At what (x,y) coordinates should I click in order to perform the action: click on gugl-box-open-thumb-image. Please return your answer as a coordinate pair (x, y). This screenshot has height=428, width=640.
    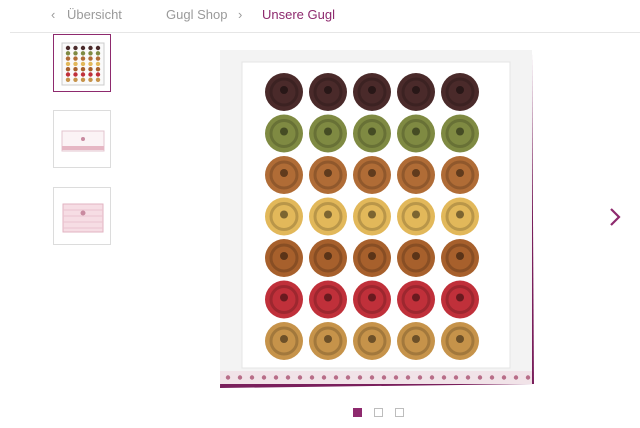
    Looking at the image, I should click on (83, 64).